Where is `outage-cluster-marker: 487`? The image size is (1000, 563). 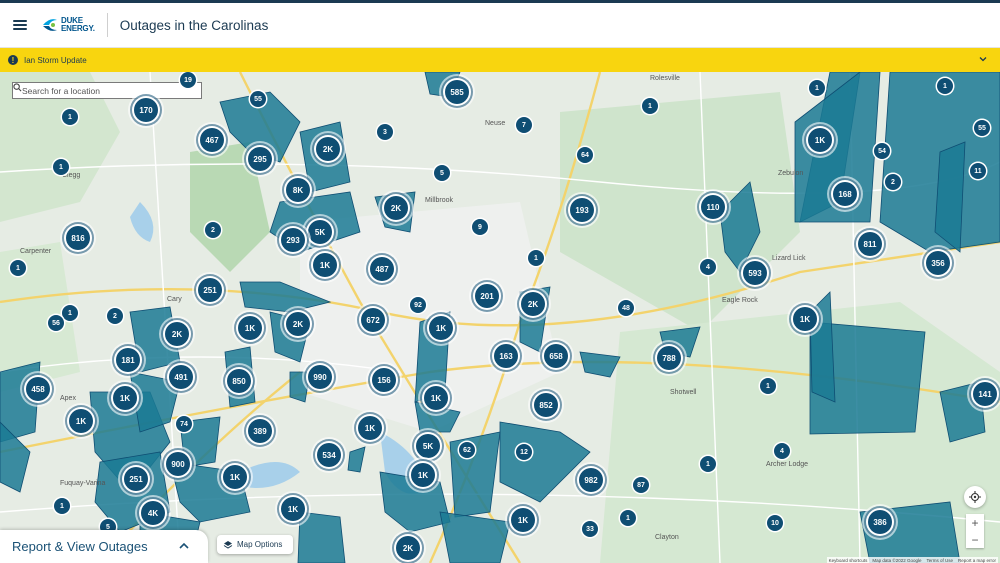
outage-cluster-marker: 487 is located at coordinates (382, 269).